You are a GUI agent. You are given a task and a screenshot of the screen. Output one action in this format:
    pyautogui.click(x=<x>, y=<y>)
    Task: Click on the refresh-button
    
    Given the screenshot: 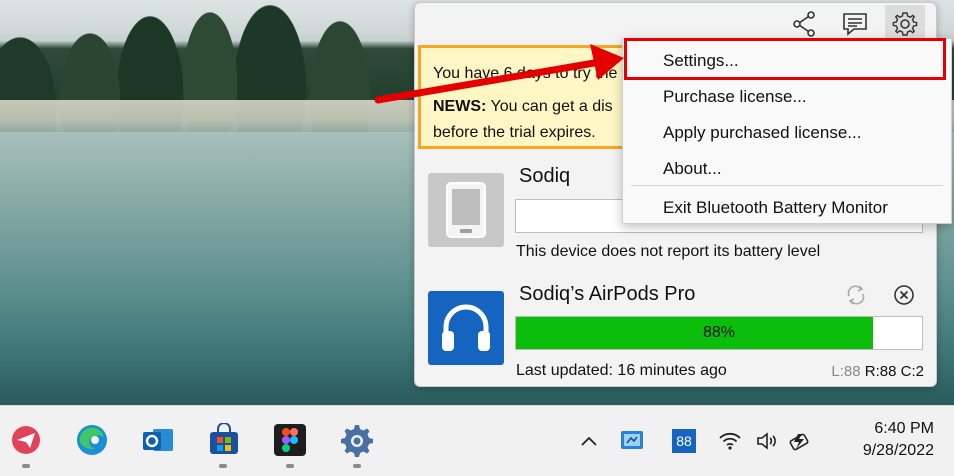 What is the action you would take?
    pyautogui.click(x=856, y=295)
    